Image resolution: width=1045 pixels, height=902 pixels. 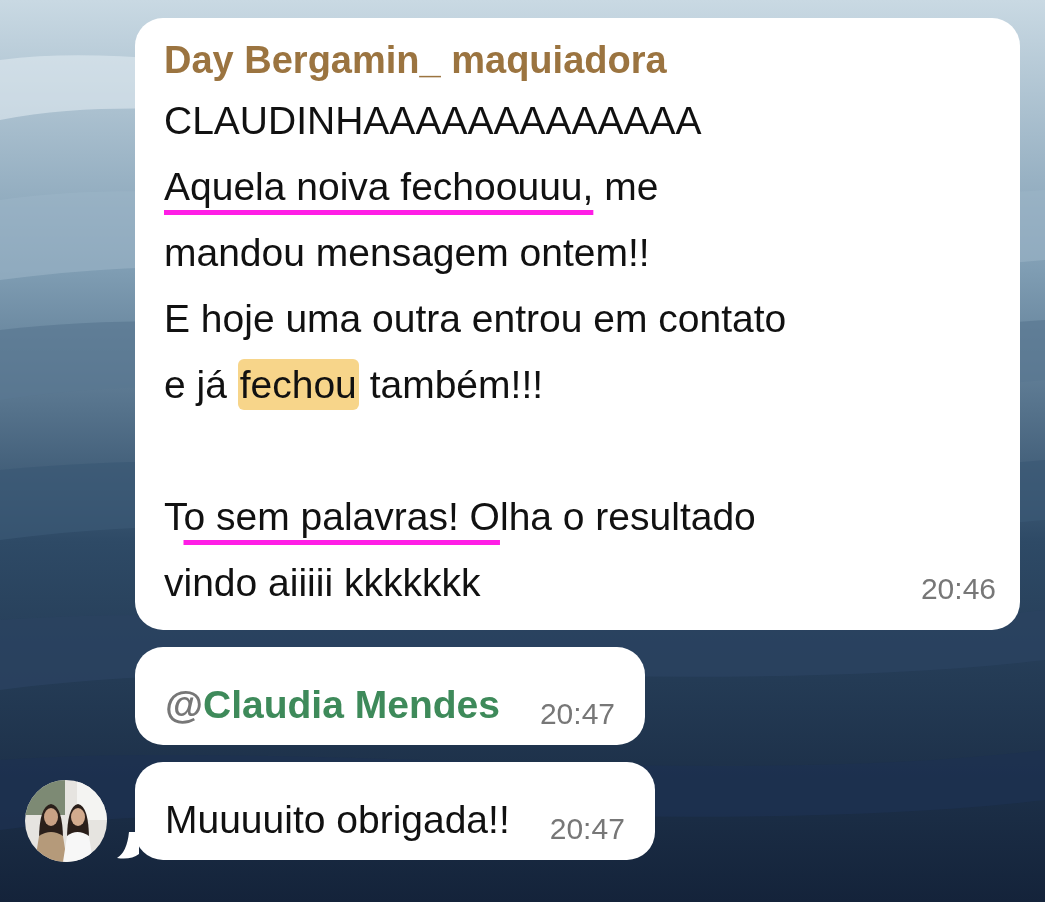 I want to click on sender-name: Day Bergamin_ maquiadora, so click(x=416, y=60).